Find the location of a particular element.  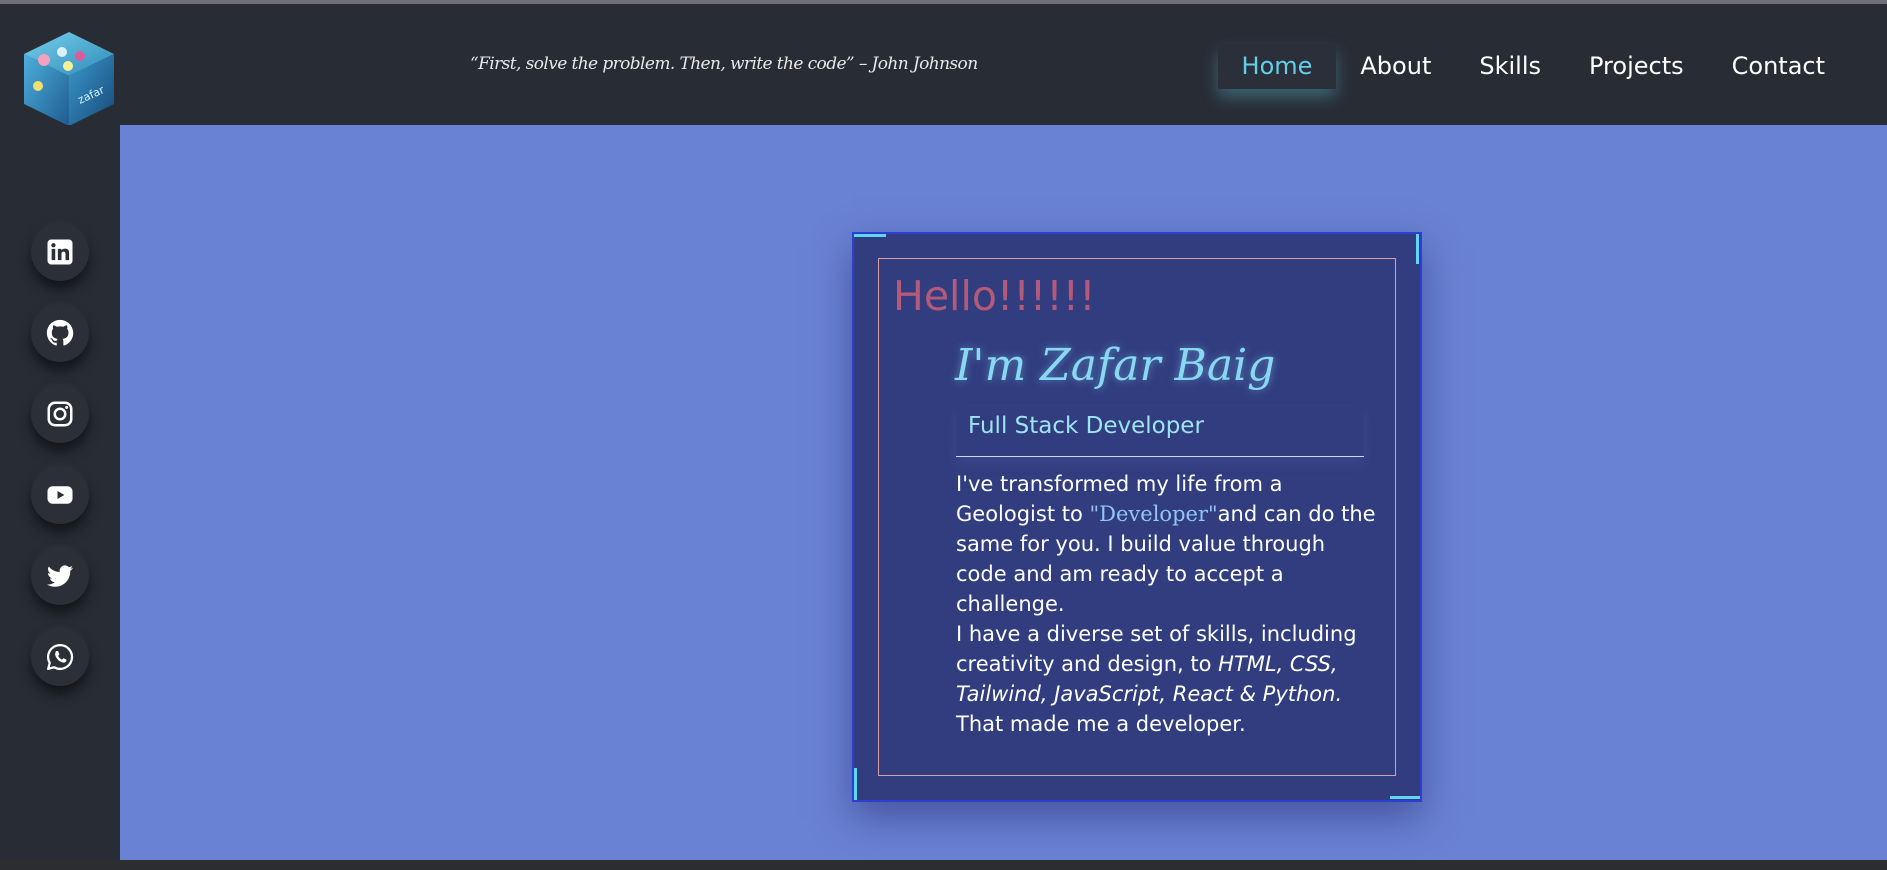

name-heading: I'm Zafar Baig is located at coordinates (1115, 365).